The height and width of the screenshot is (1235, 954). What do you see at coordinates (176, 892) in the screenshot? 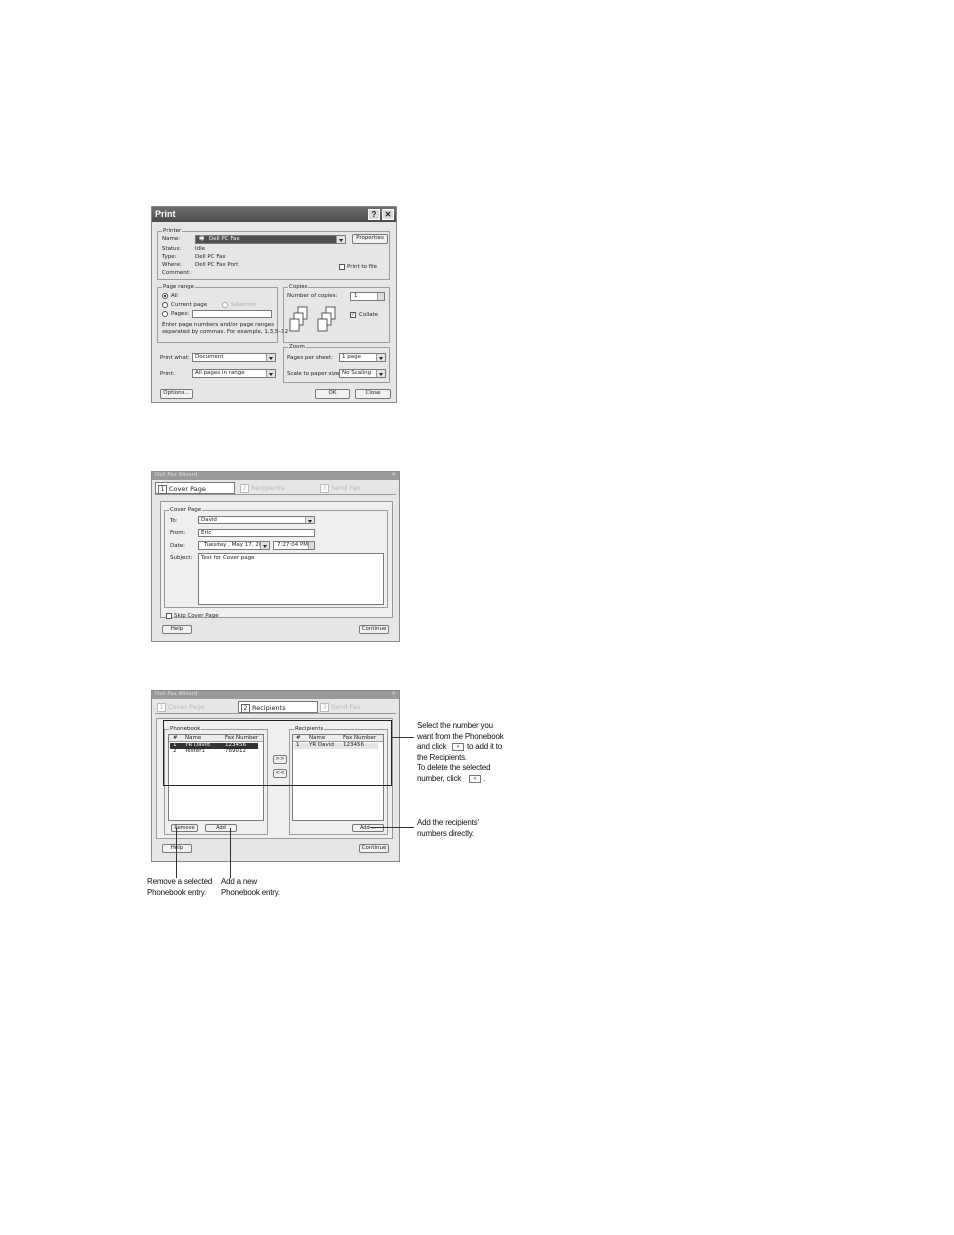
I see `remove-line-2: Phonebook entry.` at bounding box center [176, 892].